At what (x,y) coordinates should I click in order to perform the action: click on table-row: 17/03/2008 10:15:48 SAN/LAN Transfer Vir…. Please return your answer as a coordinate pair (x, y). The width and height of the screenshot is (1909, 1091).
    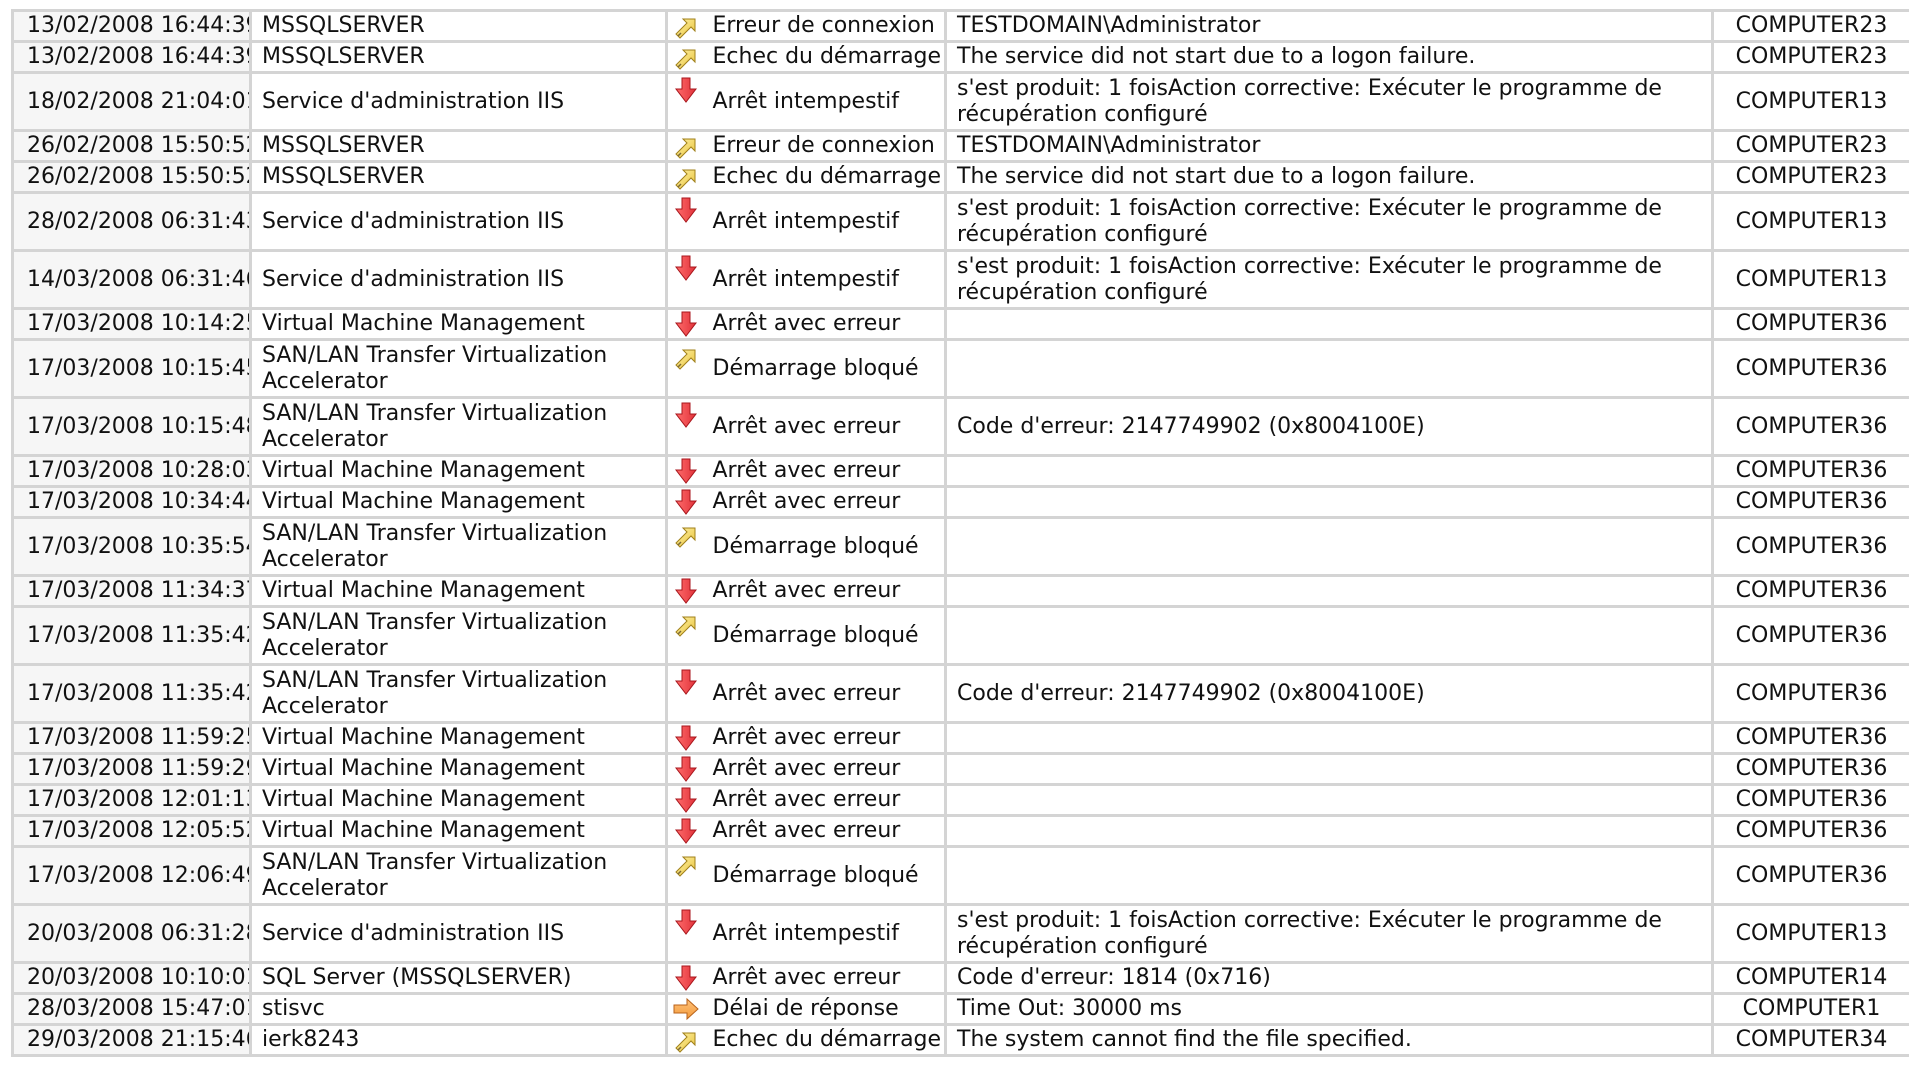
    Looking at the image, I should click on (960, 426).